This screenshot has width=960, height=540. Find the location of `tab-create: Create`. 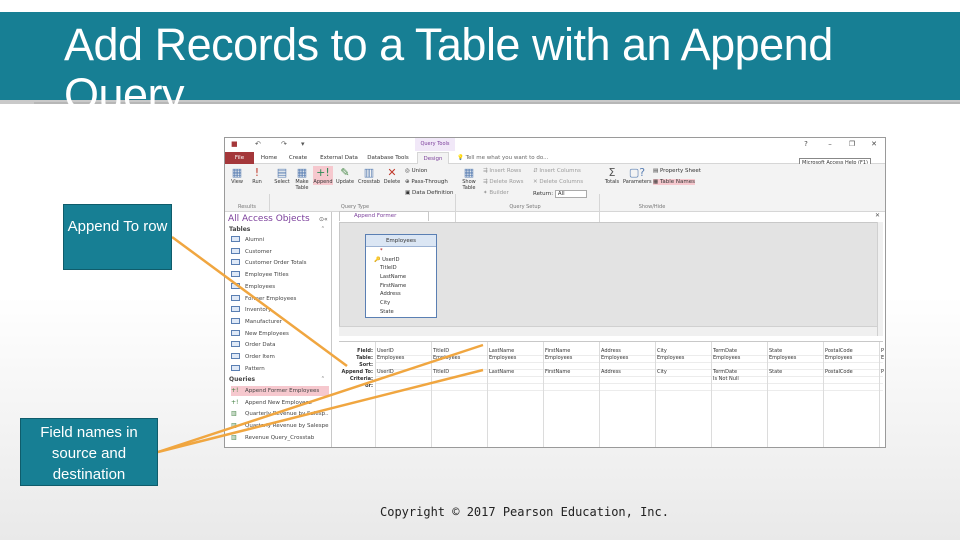

tab-create: Create is located at coordinates (298, 158).